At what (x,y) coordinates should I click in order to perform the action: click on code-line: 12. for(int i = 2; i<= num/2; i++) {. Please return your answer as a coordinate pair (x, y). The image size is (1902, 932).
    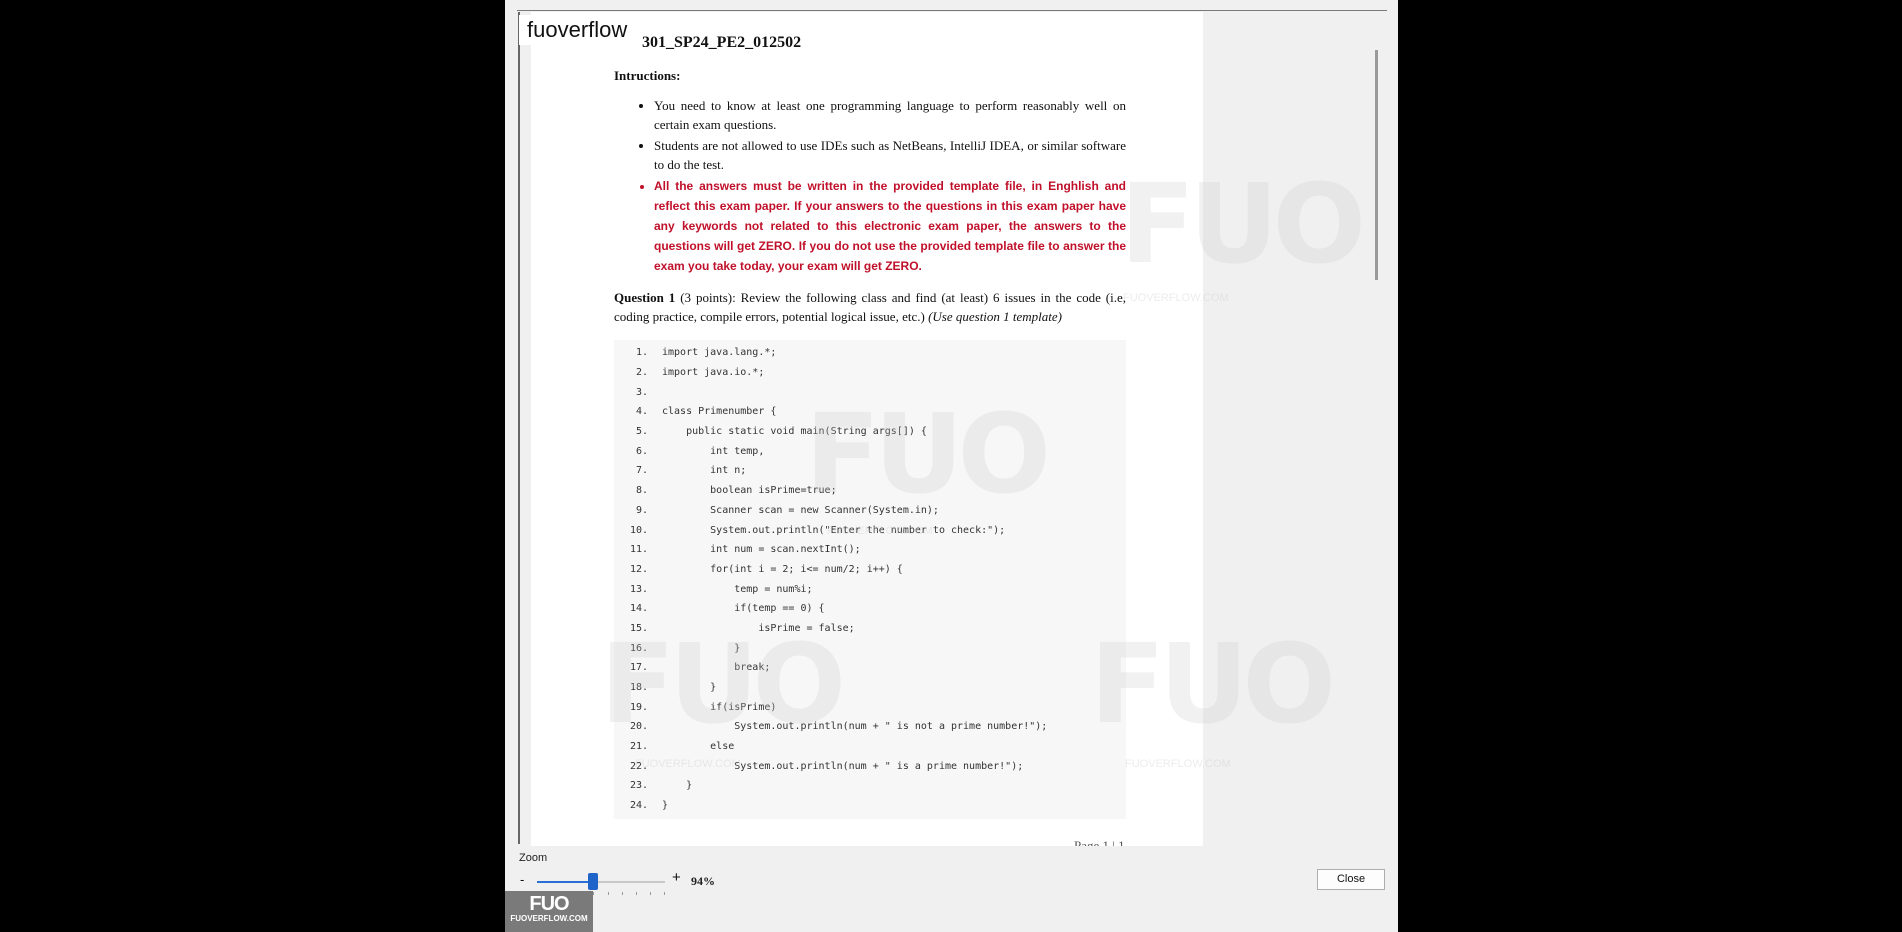
    Looking at the image, I should click on (870, 570).